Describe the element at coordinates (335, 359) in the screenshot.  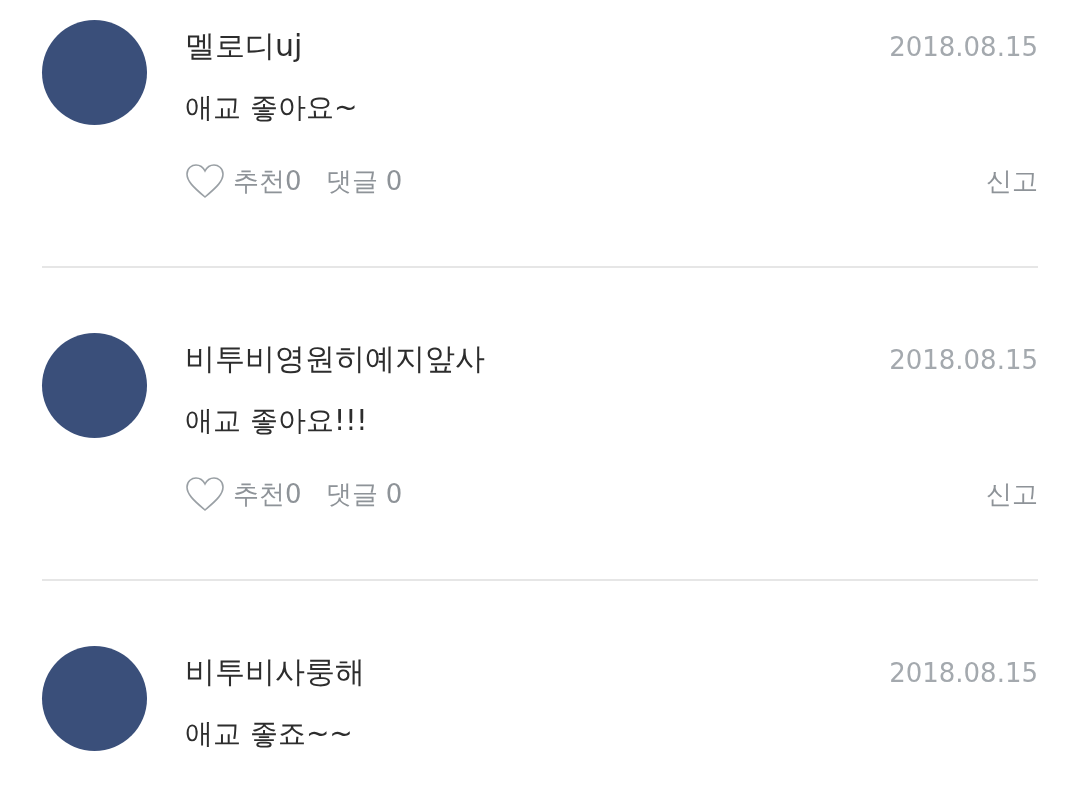
I see `author-name: 비투비영원히예지앞사` at that location.